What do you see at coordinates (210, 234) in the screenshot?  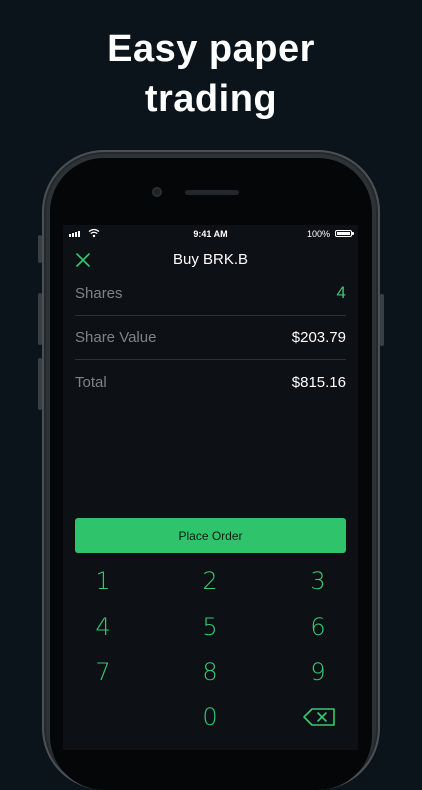 I see `status-bar: 9:41 AM 100%` at bounding box center [210, 234].